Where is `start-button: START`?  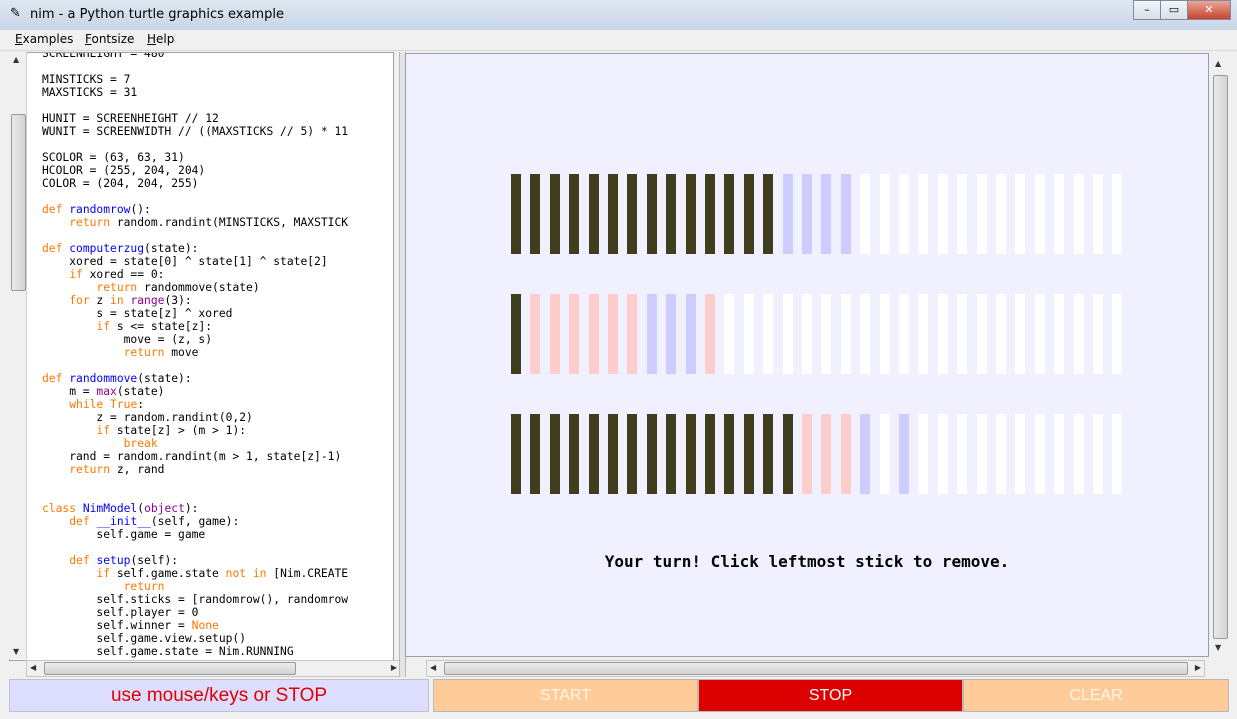 start-button: START is located at coordinates (565, 695).